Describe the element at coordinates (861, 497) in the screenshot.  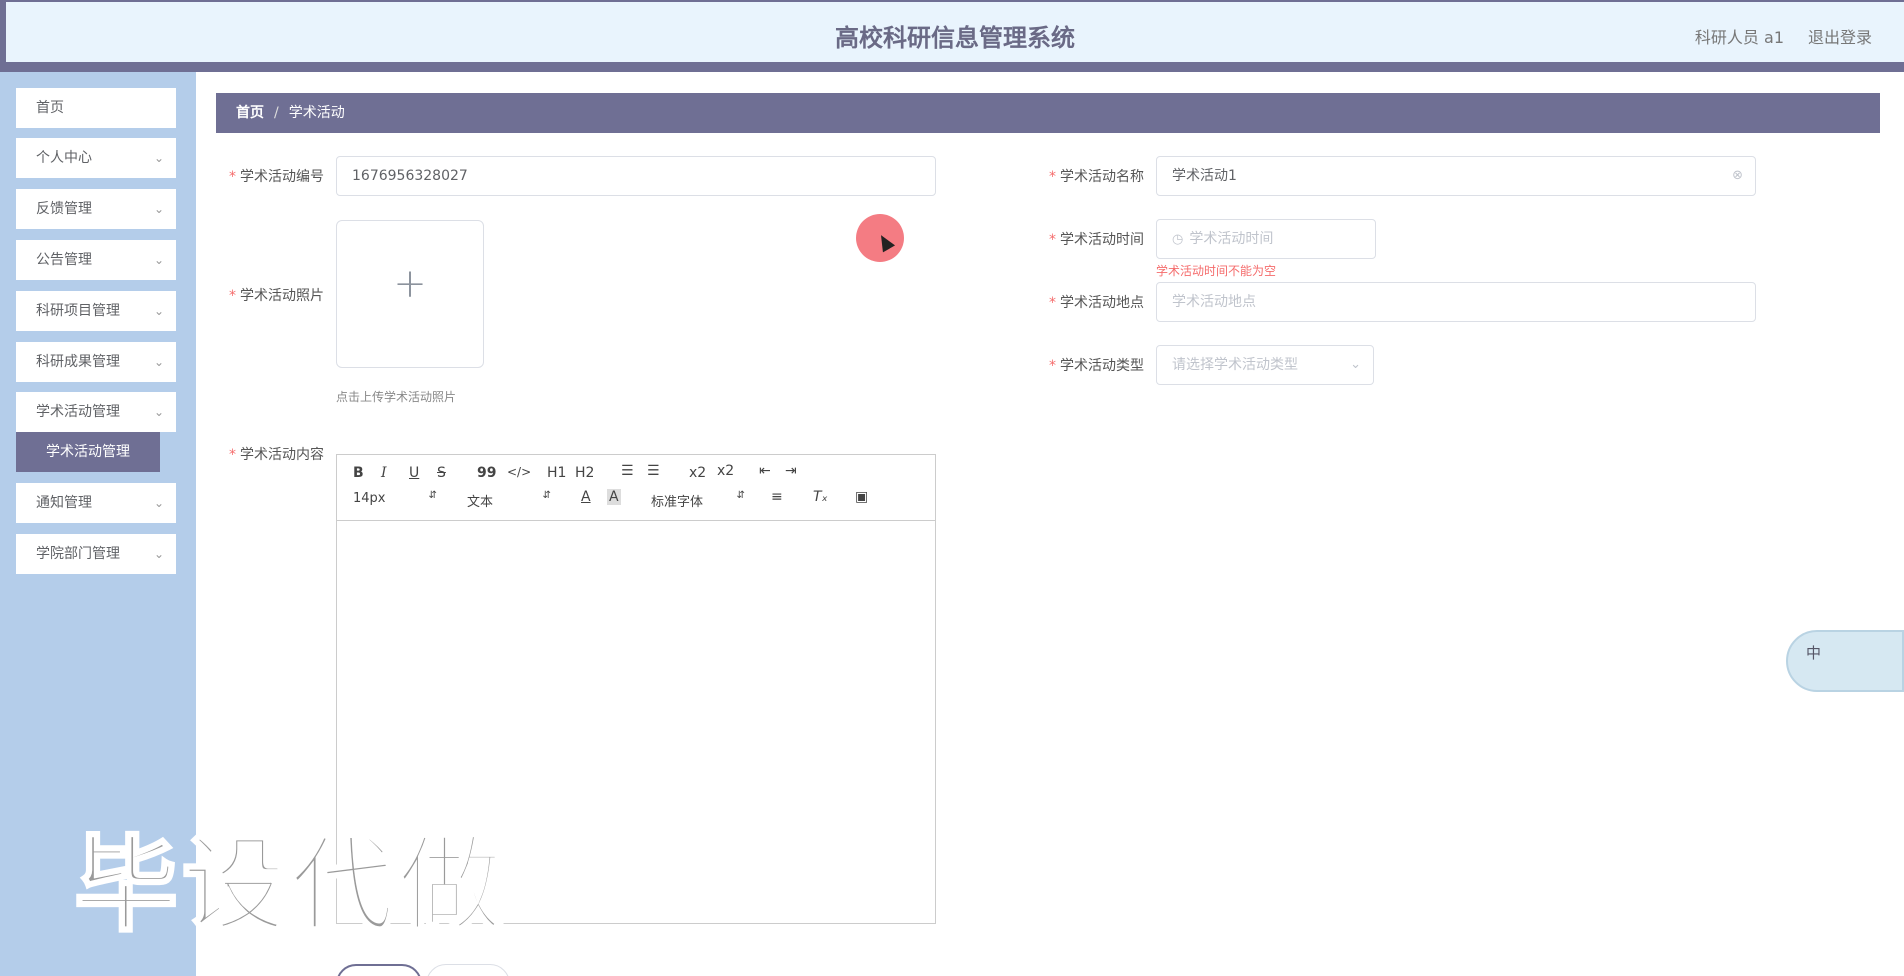
I see `image-icon: ▣` at that location.